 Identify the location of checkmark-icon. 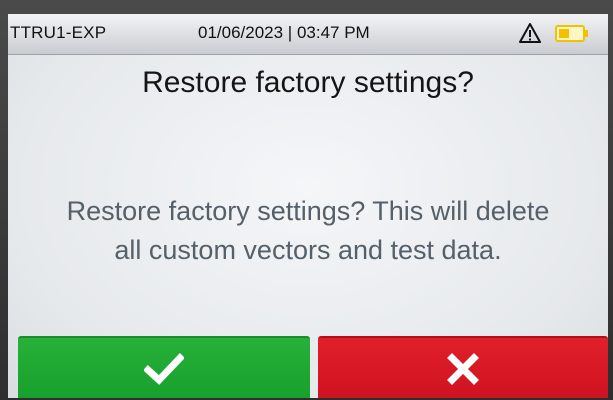
(164, 369).